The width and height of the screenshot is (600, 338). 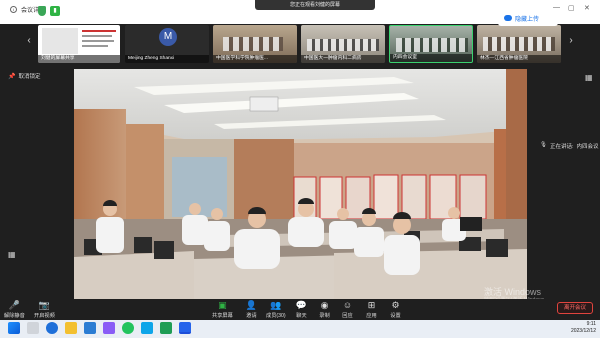 I want to click on reaction-button: ☺ 回应, so click(x=347, y=310).